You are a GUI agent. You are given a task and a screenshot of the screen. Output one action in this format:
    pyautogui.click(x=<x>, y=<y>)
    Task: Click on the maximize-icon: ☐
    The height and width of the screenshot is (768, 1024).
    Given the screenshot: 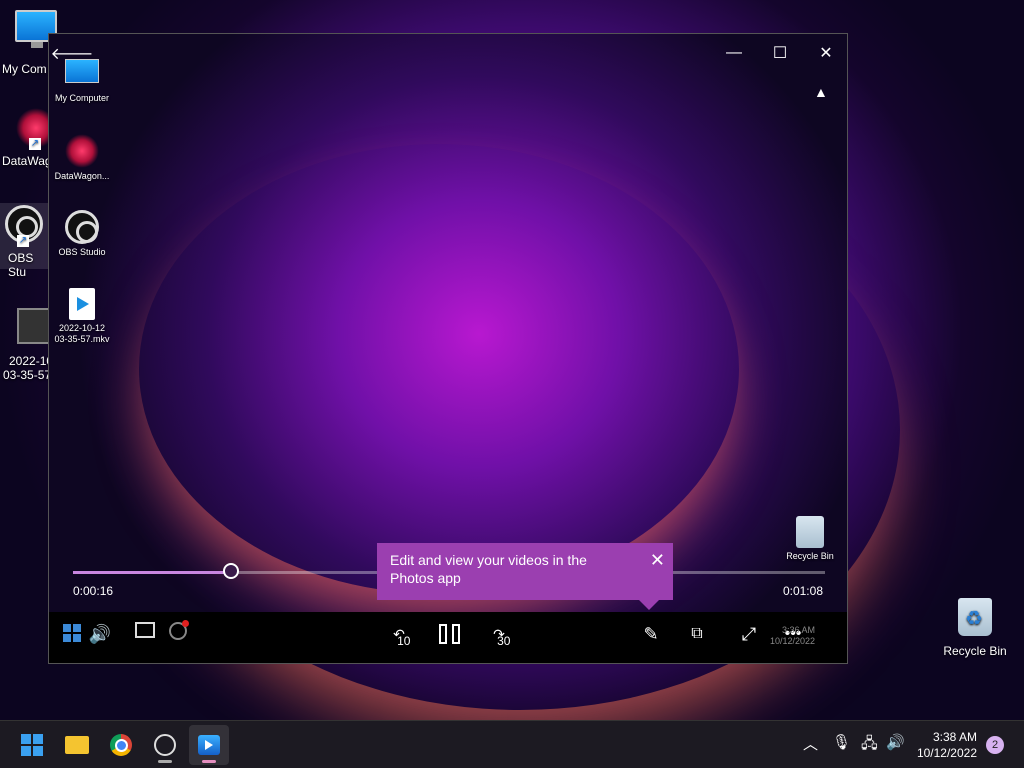 What is the action you would take?
    pyautogui.click(x=780, y=53)
    